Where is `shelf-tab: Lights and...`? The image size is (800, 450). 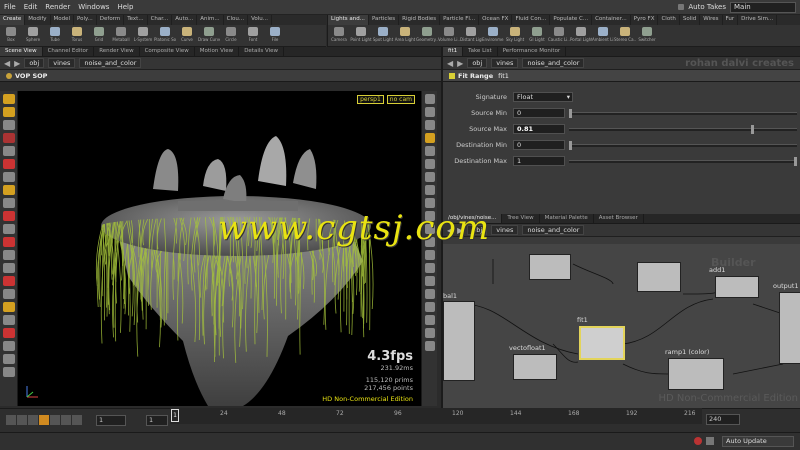
shelf-tab: Lights and... is located at coordinates (348, 20).